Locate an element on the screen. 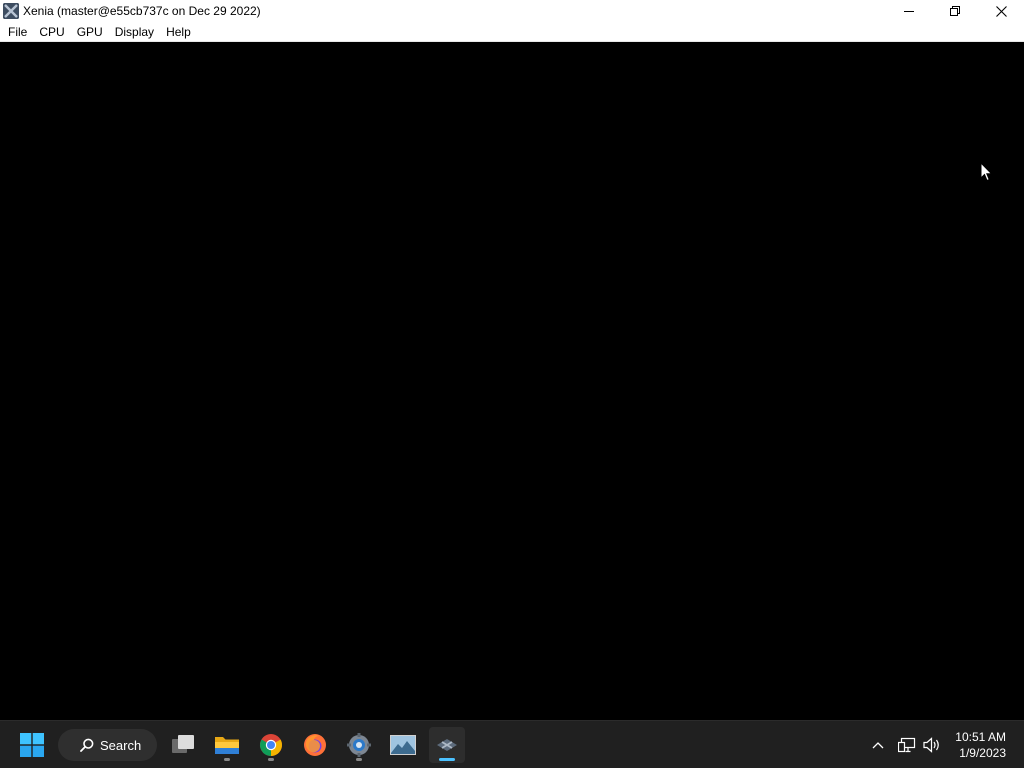 Image resolution: width=1024 pixels, height=768 pixels. volume-button is located at coordinates (932, 744).